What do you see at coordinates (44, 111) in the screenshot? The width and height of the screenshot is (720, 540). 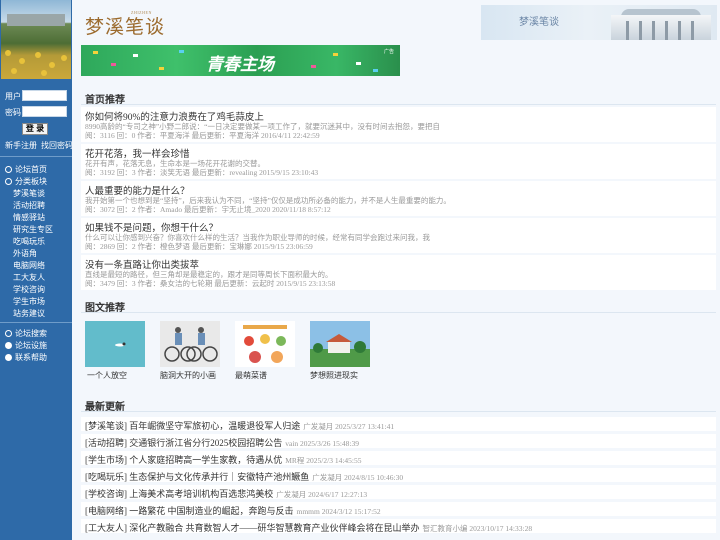 I see `password-input` at bounding box center [44, 111].